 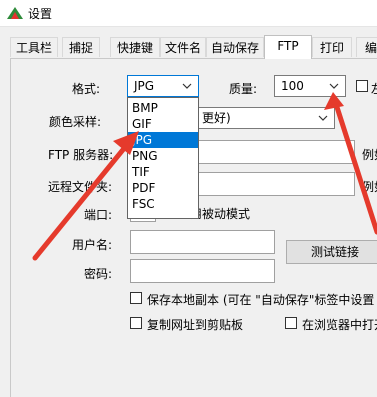 I want to click on extra-option-label: 左, so click(x=374, y=88).